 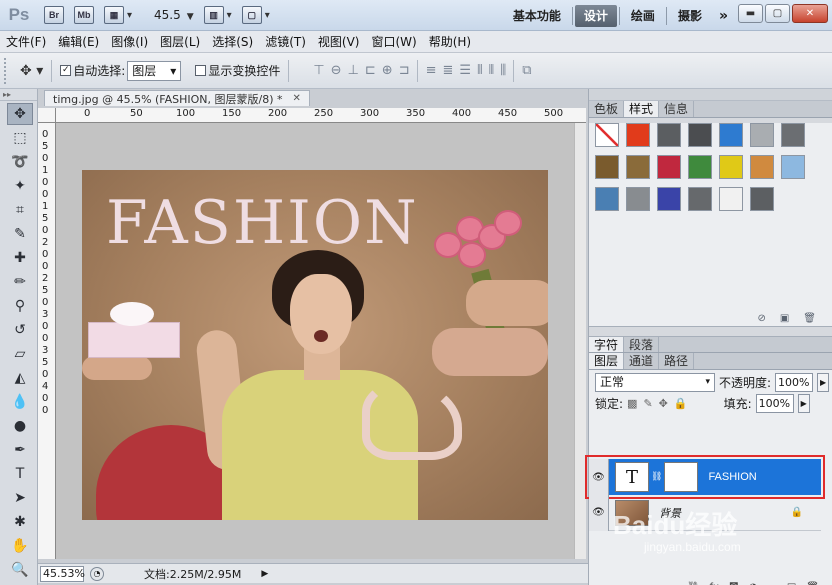 I want to click on layer-row-fashion: 👁 T ⛓ FASHION, so click(x=705, y=477).